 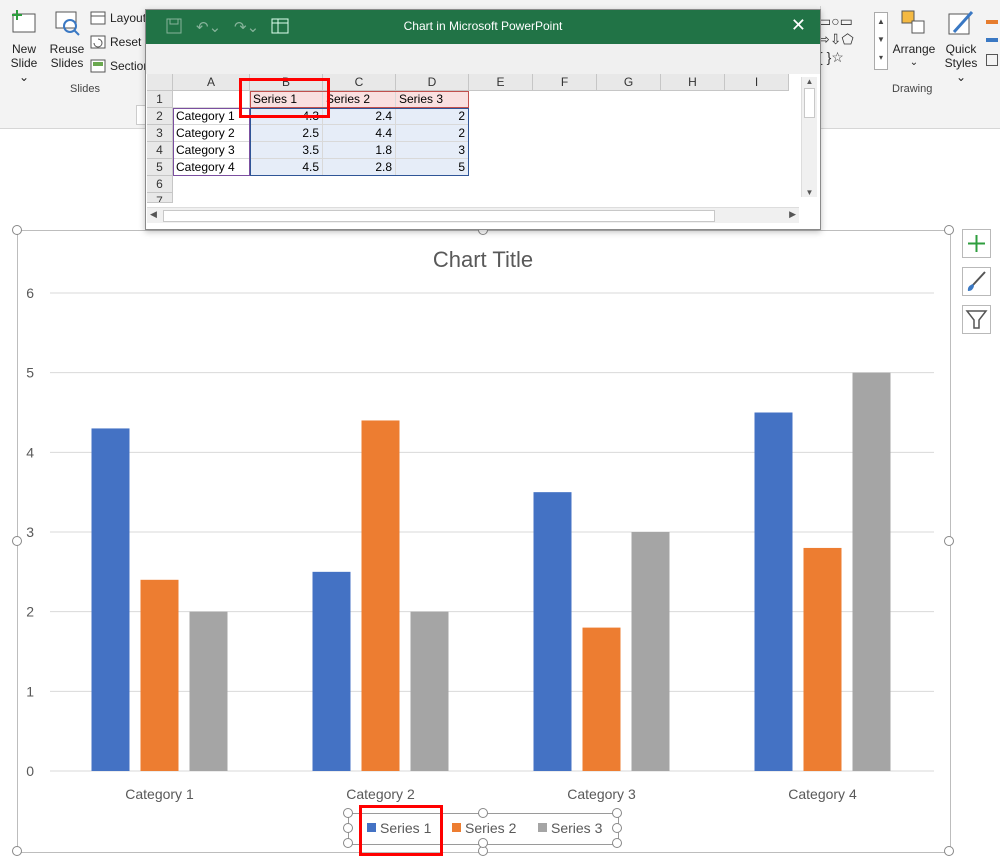 I want to click on chart-styles-button, so click(x=976, y=281).